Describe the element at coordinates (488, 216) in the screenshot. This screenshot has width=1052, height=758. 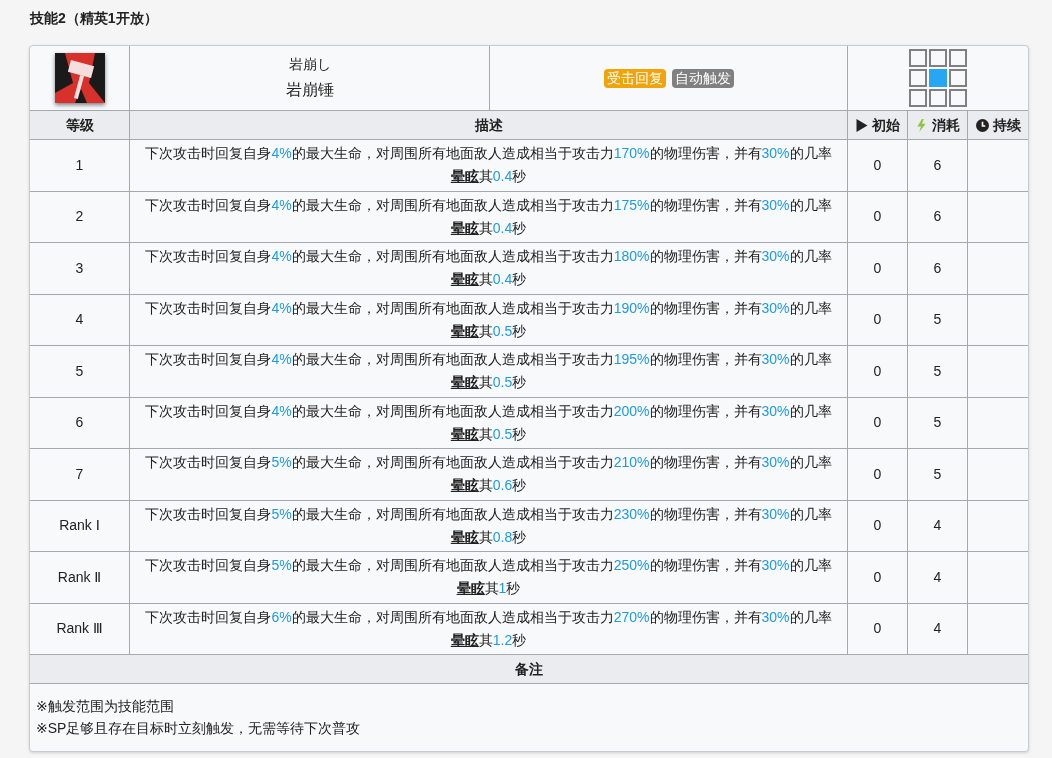
I see `skill-description: 下次攻击时回复自身4%的最大生命，对周围所有地面敌人造成相当于攻击力175%的物理伤害，并有30%的几率 晕眩其0.4秒` at that location.